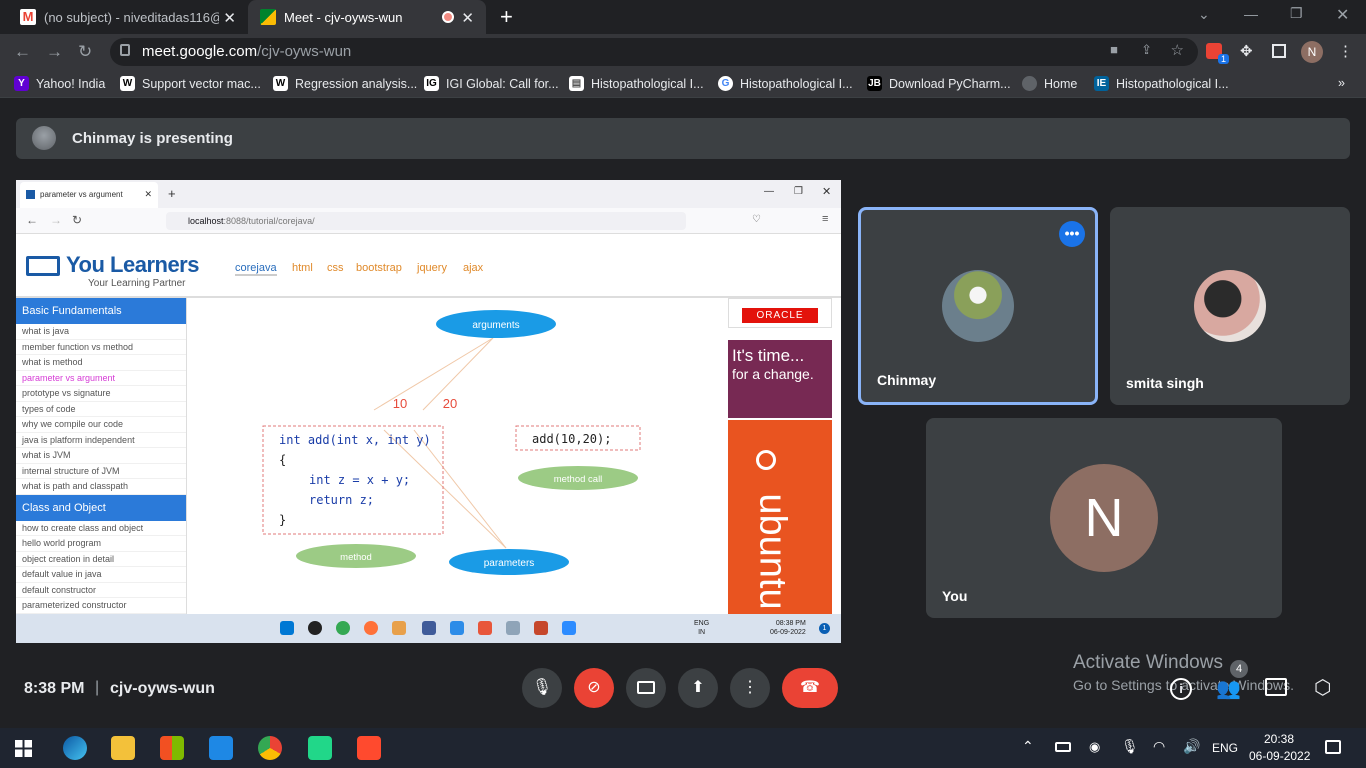 Image resolution: width=1366 pixels, height=768 pixels. I want to click on shield-icon, so click(429, 628).